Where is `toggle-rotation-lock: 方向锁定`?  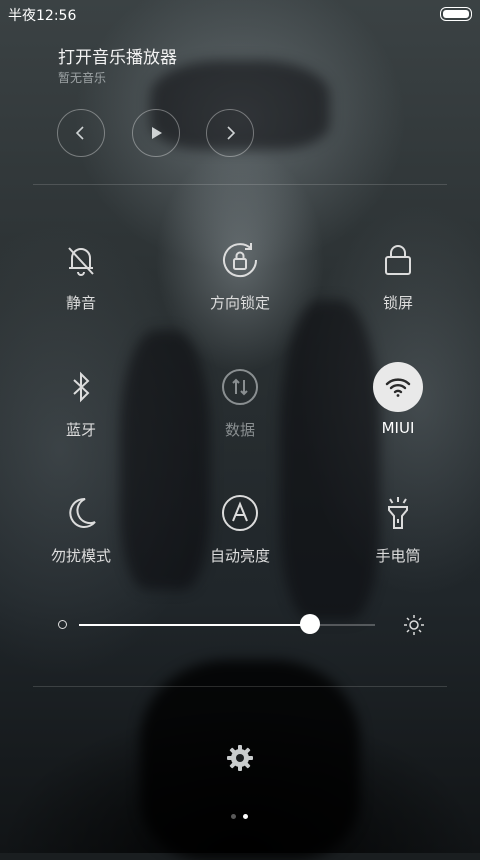 toggle-rotation-lock: 方向锁定 is located at coordinates (240, 275).